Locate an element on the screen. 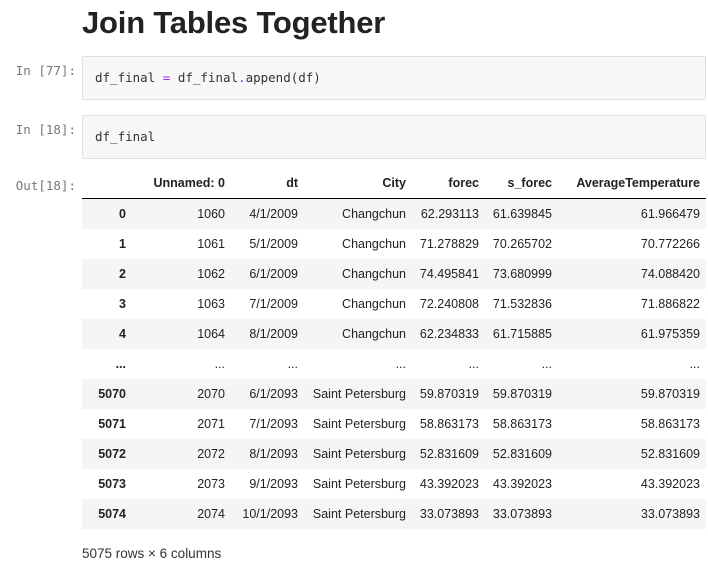 This screenshot has width=708, height=581. code-variable: df_final is located at coordinates (125, 77).